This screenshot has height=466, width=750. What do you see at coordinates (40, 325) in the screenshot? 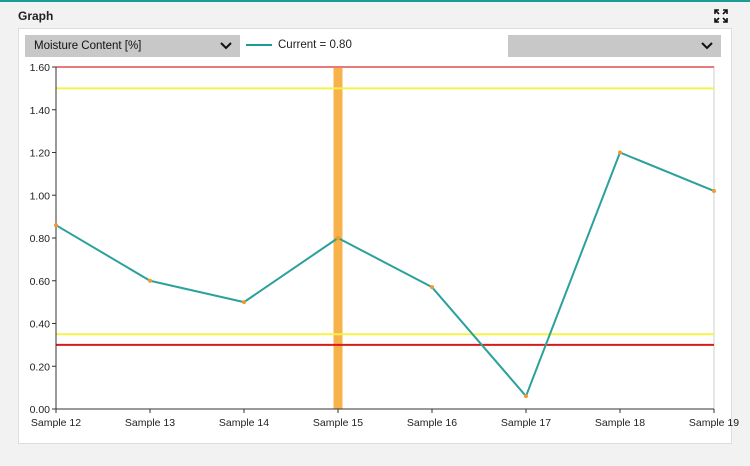
I see `y-tick-label: 0.40` at bounding box center [40, 325].